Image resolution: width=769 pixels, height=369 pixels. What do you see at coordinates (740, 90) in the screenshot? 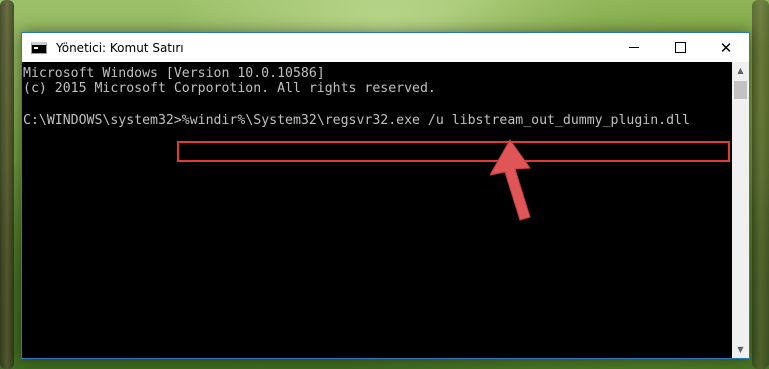
I see `scrollbar-thumb` at bounding box center [740, 90].